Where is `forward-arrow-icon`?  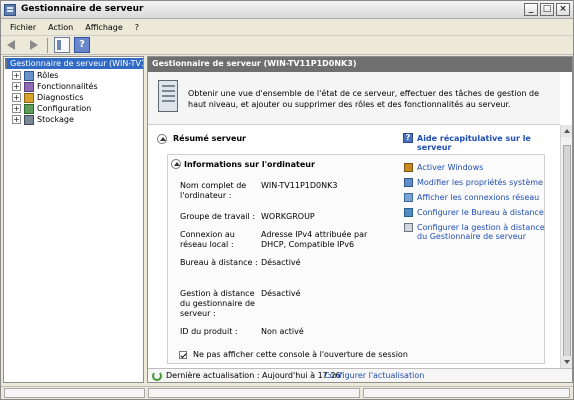
forward-arrow-icon is located at coordinates (34, 45).